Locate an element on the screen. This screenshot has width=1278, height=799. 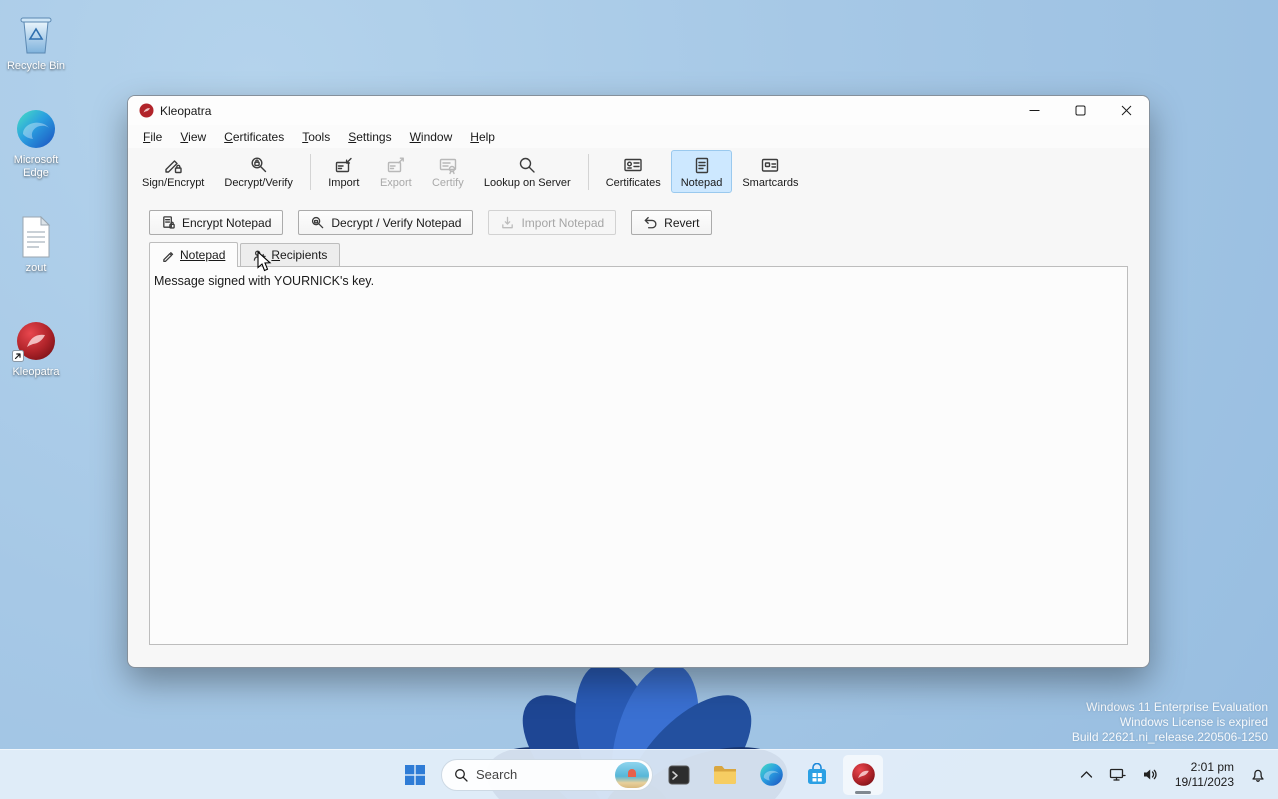
bell-icon is located at coordinates (1258, 775).